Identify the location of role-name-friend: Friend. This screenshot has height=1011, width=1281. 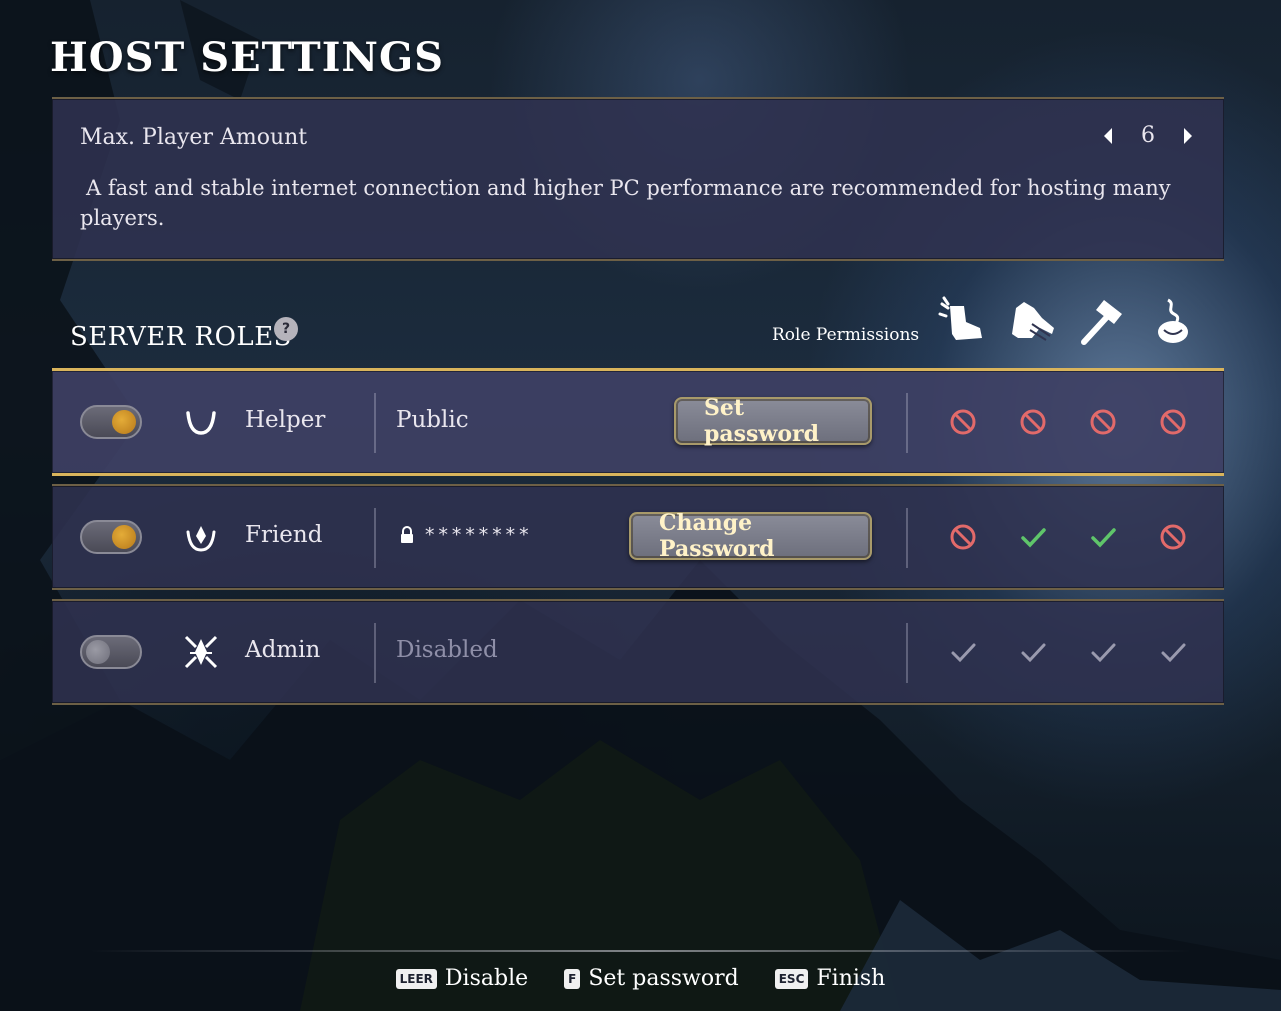
(284, 535).